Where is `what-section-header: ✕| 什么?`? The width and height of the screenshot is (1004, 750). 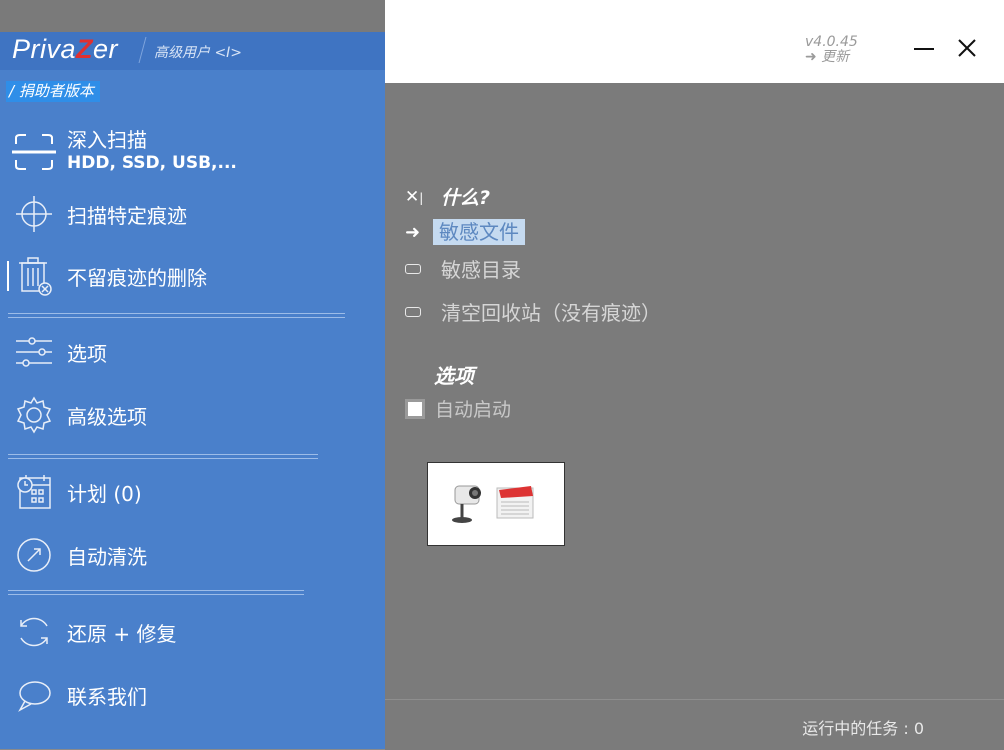 what-section-header: ✕| 什么? is located at coordinates (447, 196).